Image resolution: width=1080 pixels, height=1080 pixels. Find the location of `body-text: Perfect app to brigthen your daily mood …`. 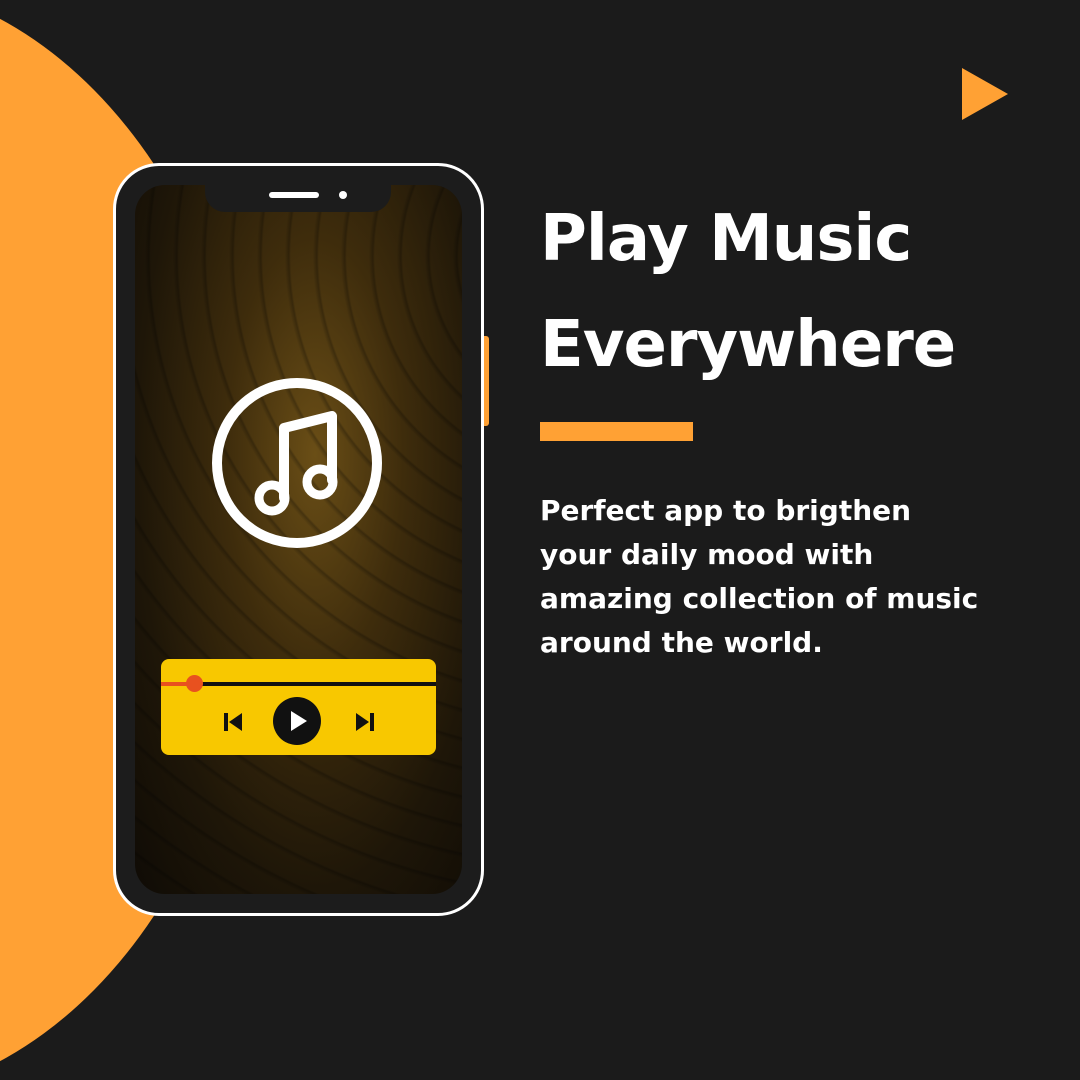

body-text: Perfect app to brigthen your daily mood … is located at coordinates (790, 577).